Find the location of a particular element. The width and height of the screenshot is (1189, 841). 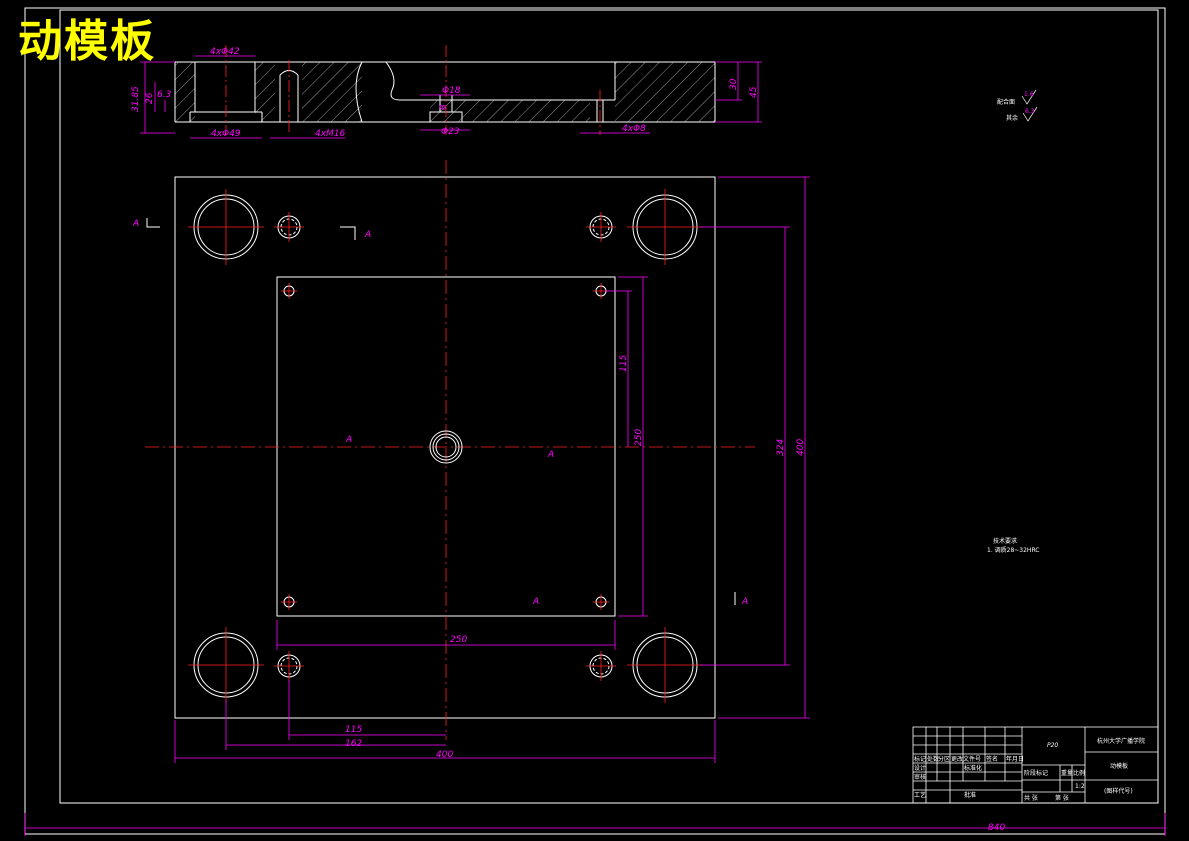

tb-label-5: 年月日 is located at coordinates (1015, 759).